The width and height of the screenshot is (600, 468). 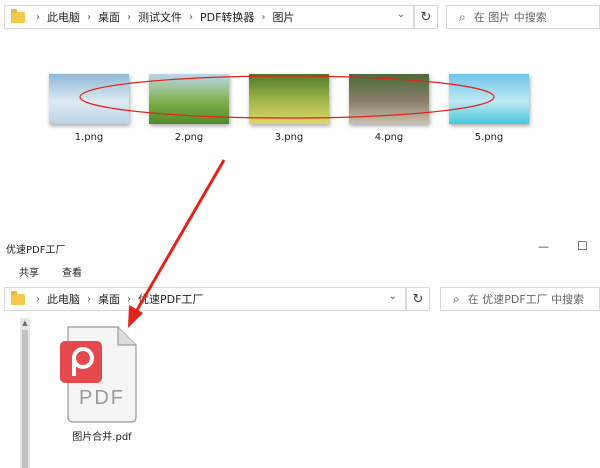 I want to click on bottom-title-bar: 优速PDF工厂 — ☐, so click(x=300, y=248).